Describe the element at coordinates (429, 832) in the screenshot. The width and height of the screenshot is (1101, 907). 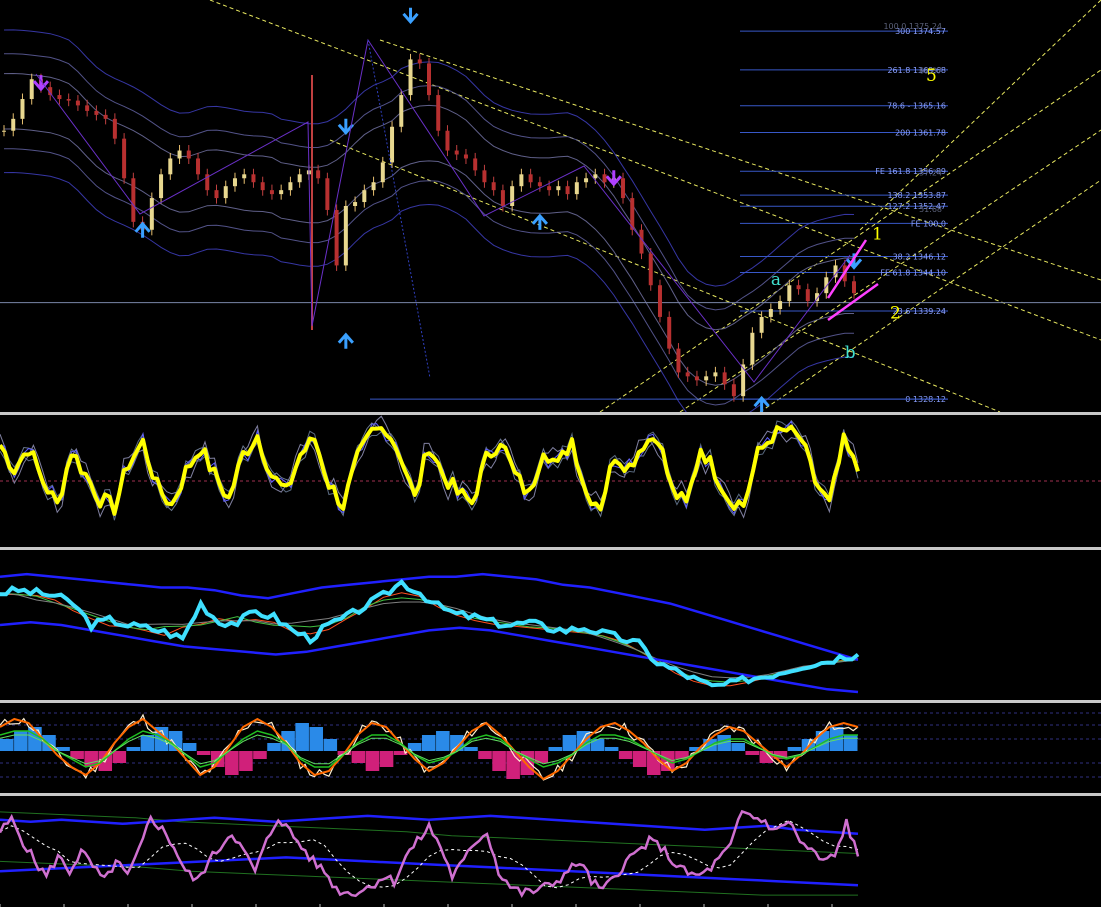
I see `rsi-green-line` at that location.